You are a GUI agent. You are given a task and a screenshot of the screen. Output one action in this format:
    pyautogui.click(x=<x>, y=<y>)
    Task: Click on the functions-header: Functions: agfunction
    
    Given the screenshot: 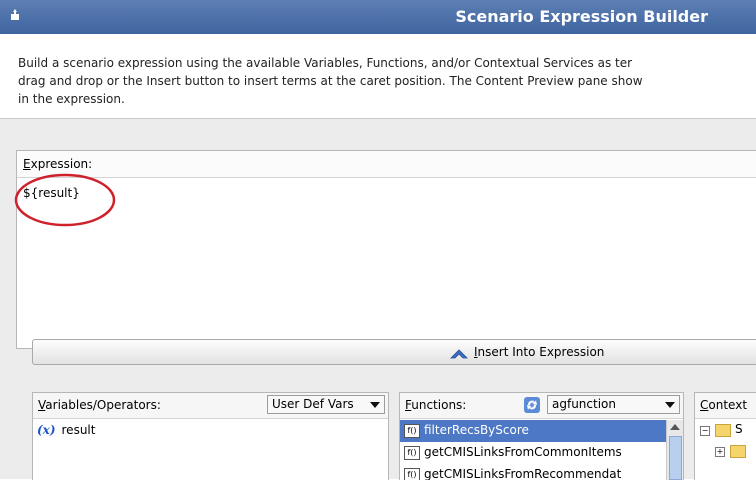 What is the action you would take?
    pyautogui.click(x=541, y=406)
    